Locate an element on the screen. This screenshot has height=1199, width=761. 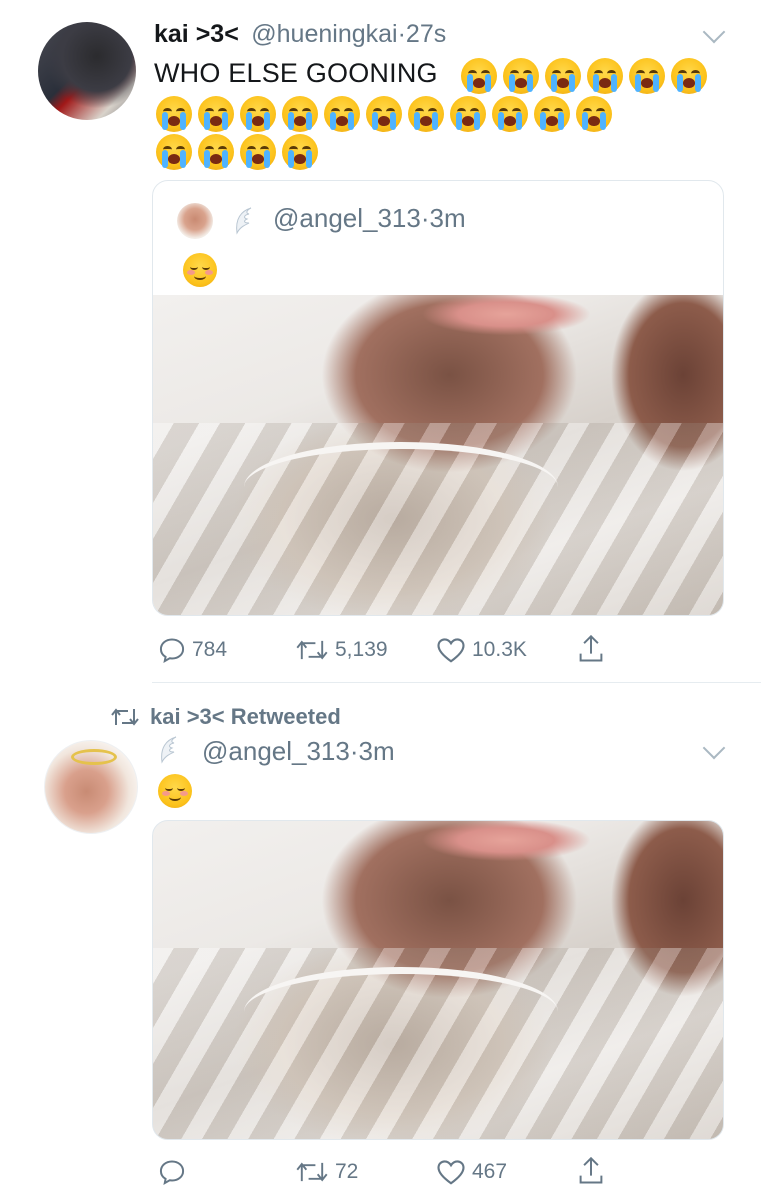
like-count: 10.3K is located at coordinates (499, 649).